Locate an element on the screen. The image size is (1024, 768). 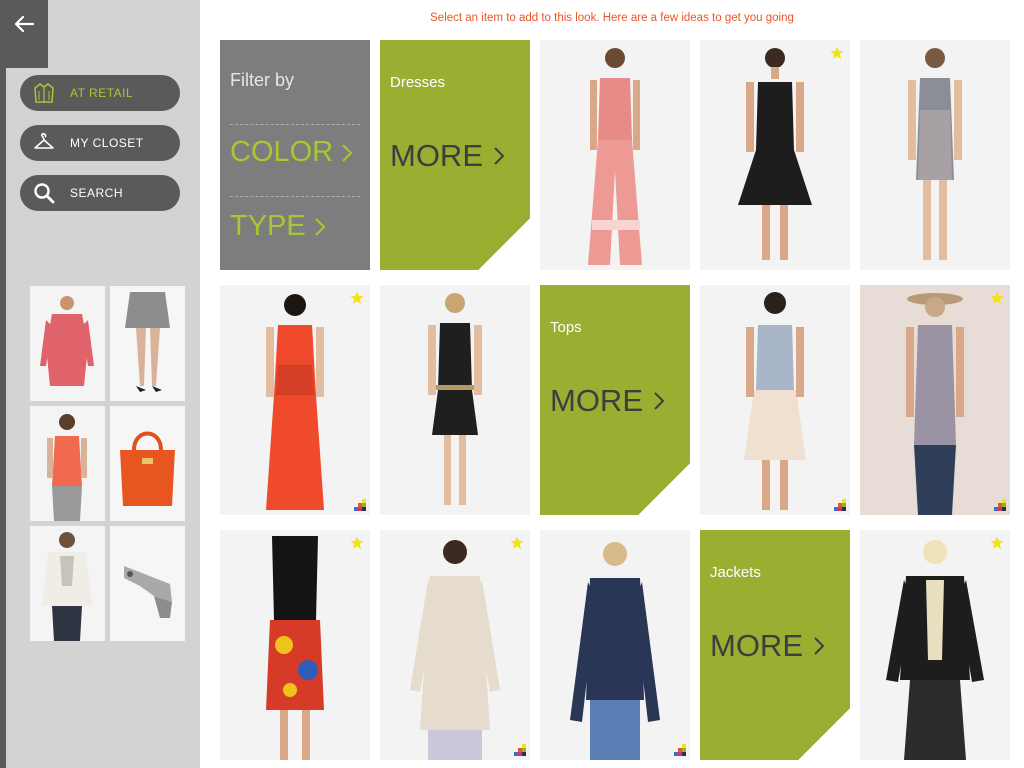
product-printed-skirt is located at coordinates (295, 645).